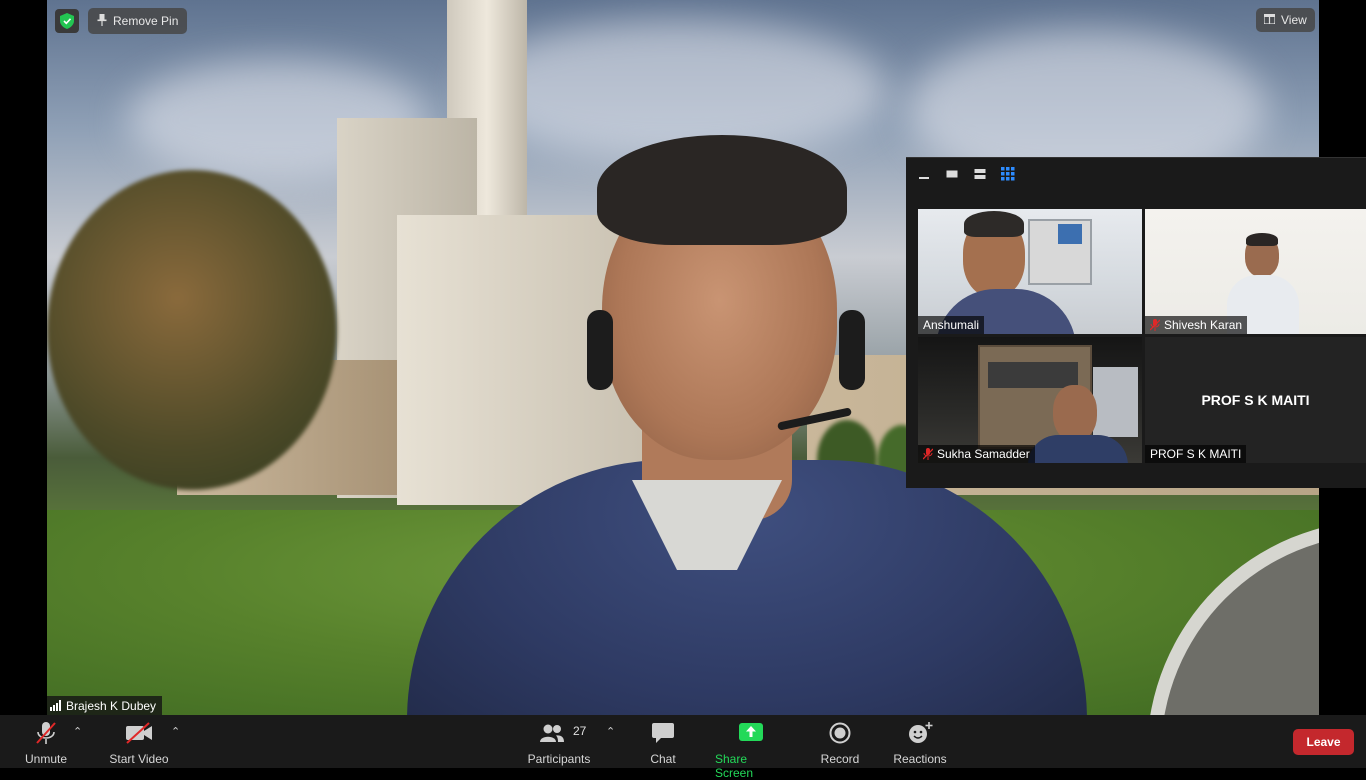 Image resolution: width=1366 pixels, height=780 pixels. I want to click on participant-tile: Shivesh Karan, so click(1255, 271).